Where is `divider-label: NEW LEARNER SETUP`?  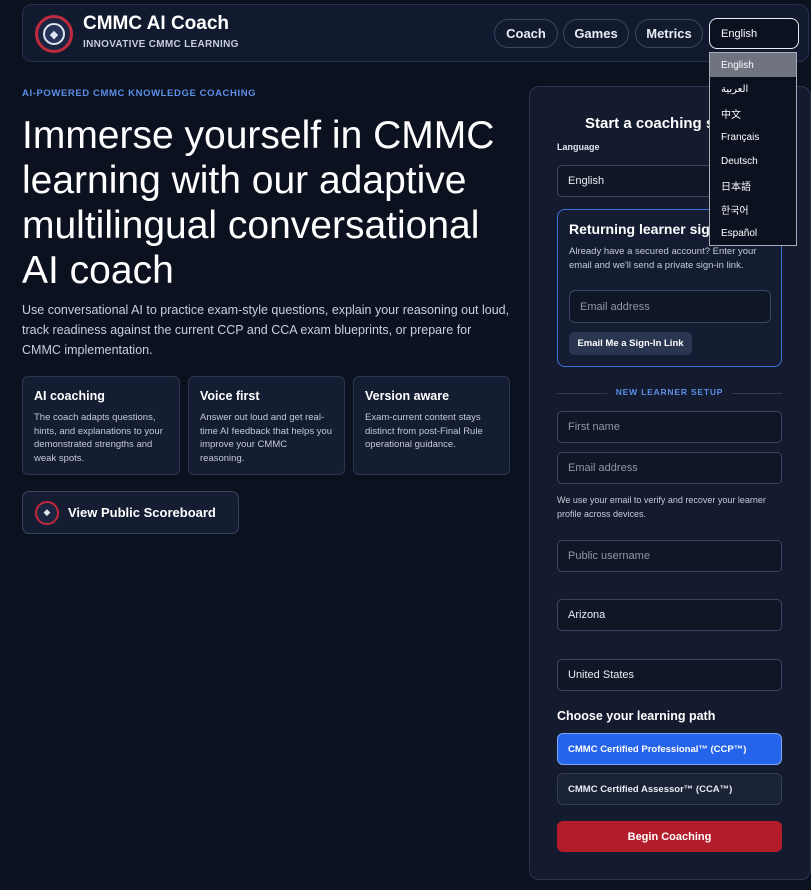
divider-label: NEW LEARNER SETUP is located at coordinates (669, 392).